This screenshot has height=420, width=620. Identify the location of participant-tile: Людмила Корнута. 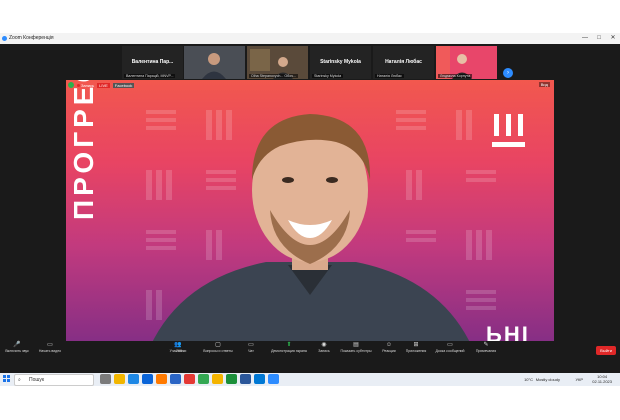
(466, 62).